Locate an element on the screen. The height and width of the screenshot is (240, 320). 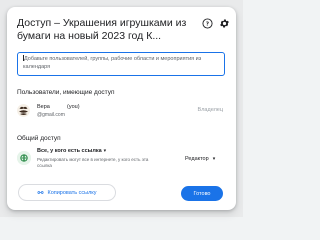
users-section-title: Пользователи, имеющие доступ is located at coordinates (66, 92).